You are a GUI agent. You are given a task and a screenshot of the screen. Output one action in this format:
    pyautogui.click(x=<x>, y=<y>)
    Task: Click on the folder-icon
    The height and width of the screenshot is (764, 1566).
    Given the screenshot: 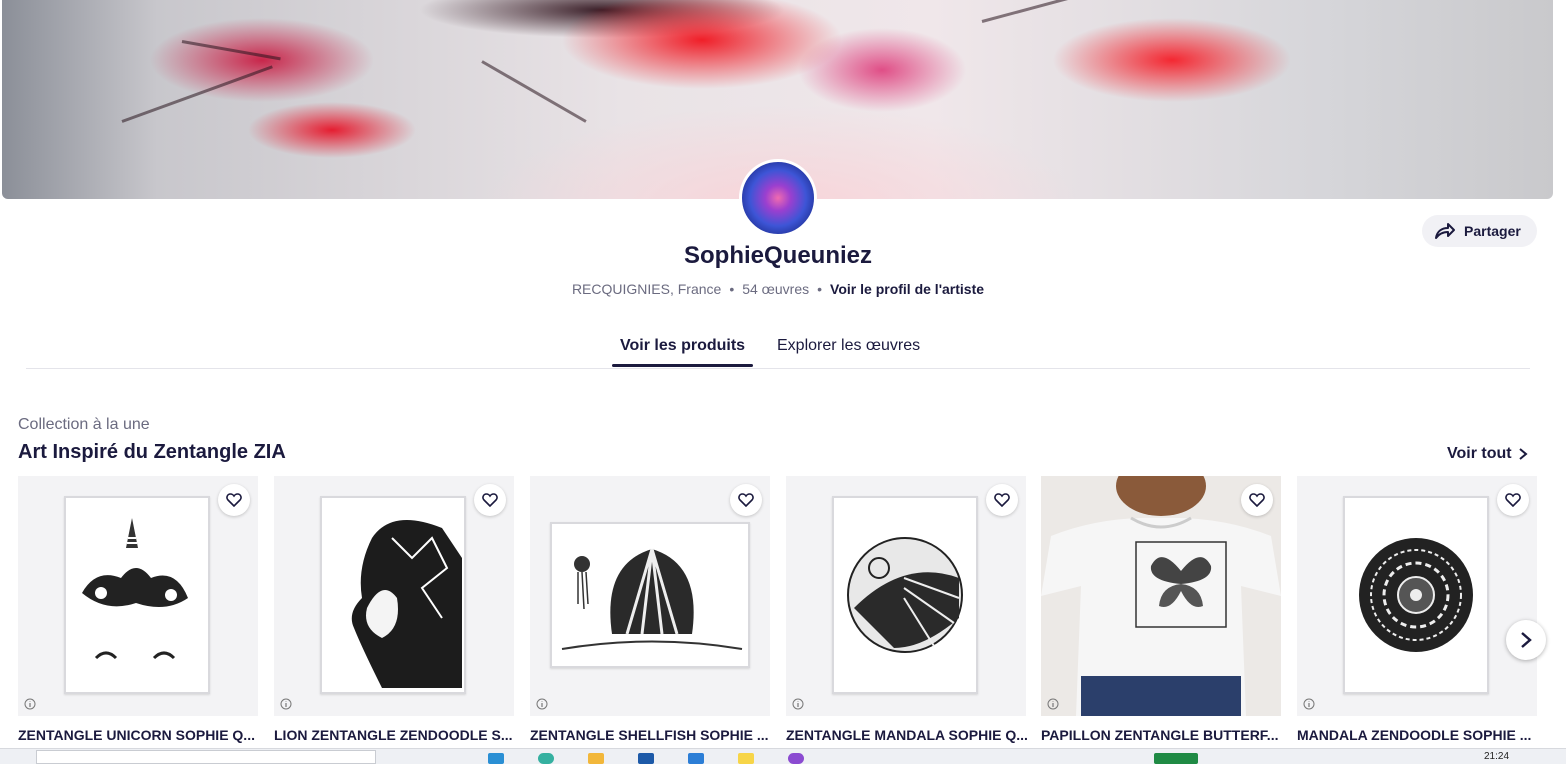 What is the action you would take?
    pyautogui.click(x=596, y=758)
    